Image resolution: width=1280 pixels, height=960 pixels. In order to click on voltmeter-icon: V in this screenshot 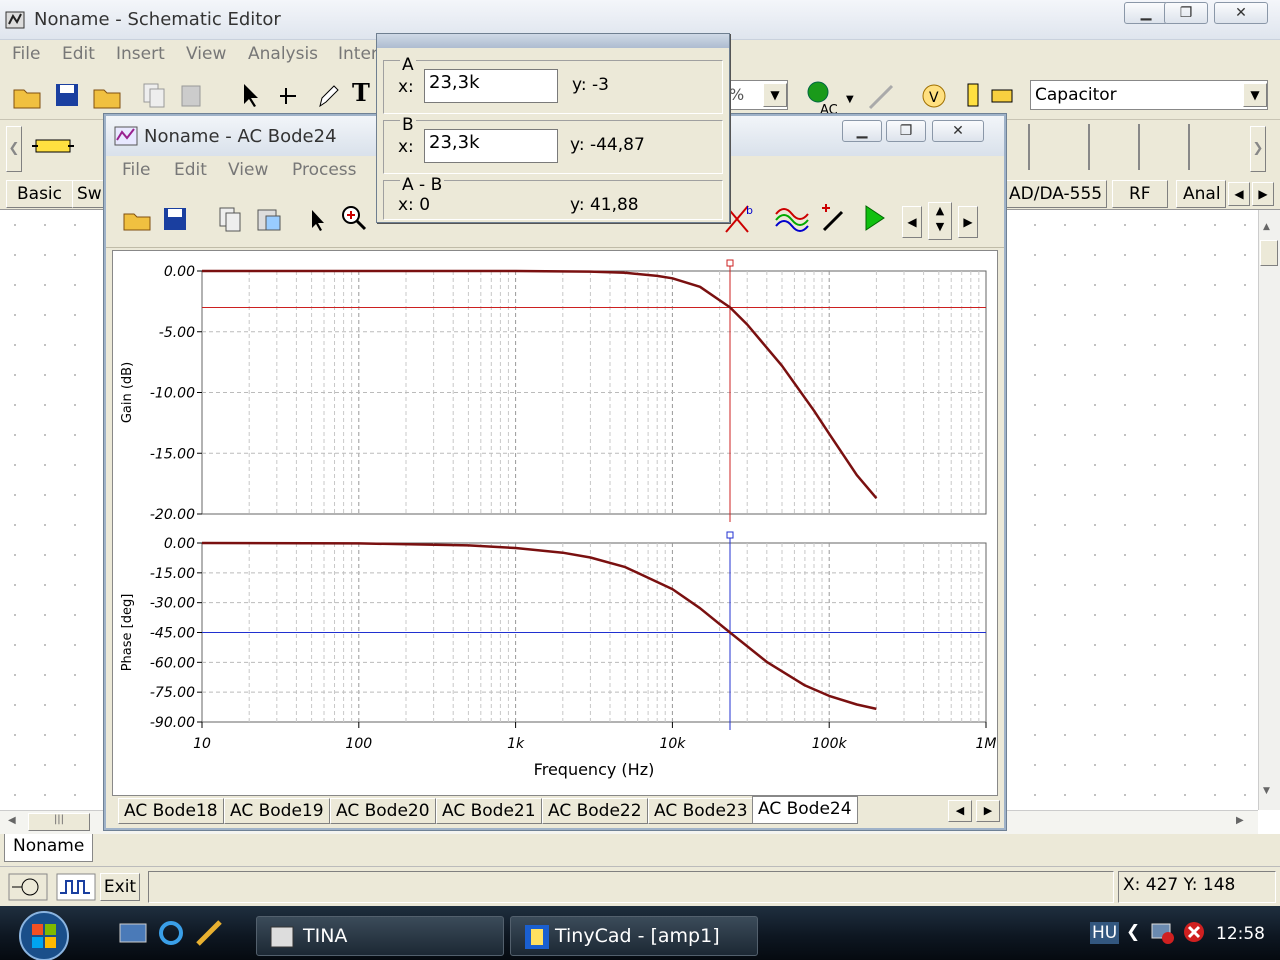, I will do `click(936, 96)`.